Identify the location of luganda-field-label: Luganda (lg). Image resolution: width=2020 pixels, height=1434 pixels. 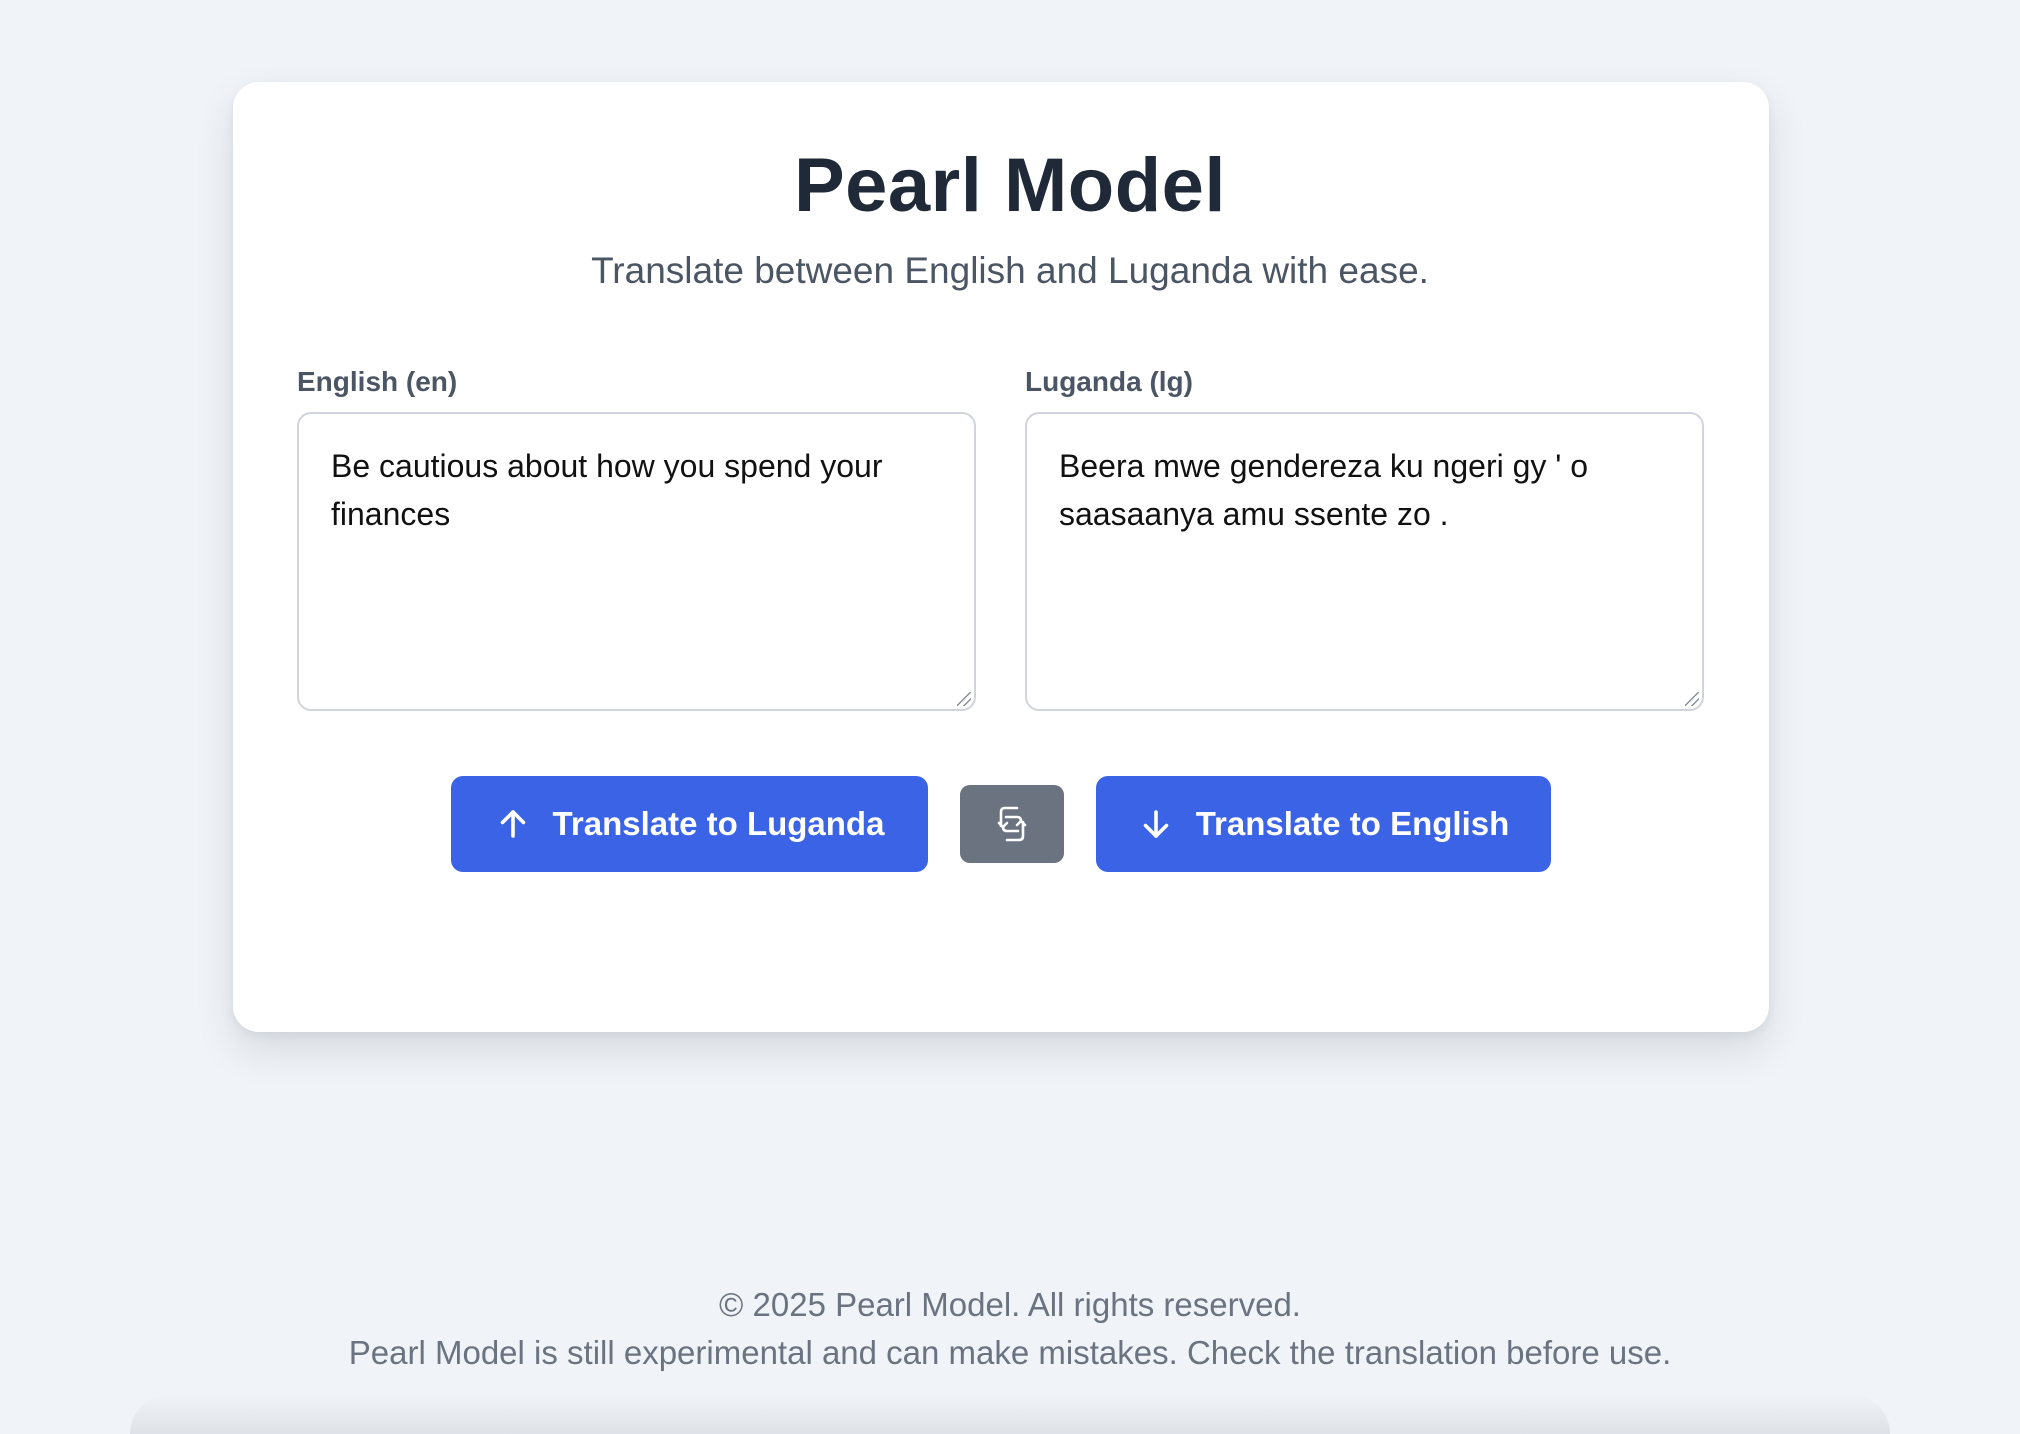
(1109, 381).